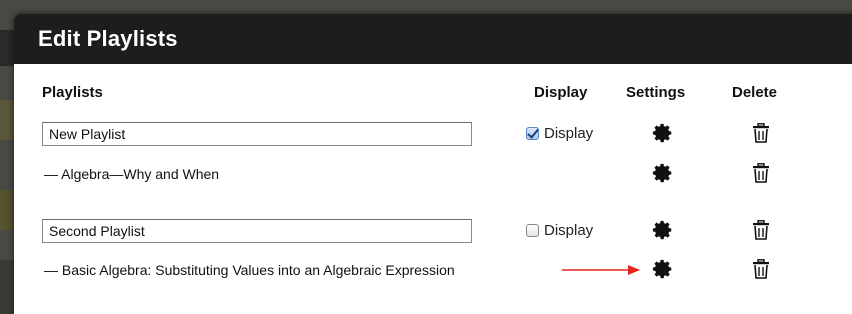 This screenshot has width=852, height=314. Describe the element at coordinates (755, 92) in the screenshot. I see `column-header-delete: Delete` at that location.